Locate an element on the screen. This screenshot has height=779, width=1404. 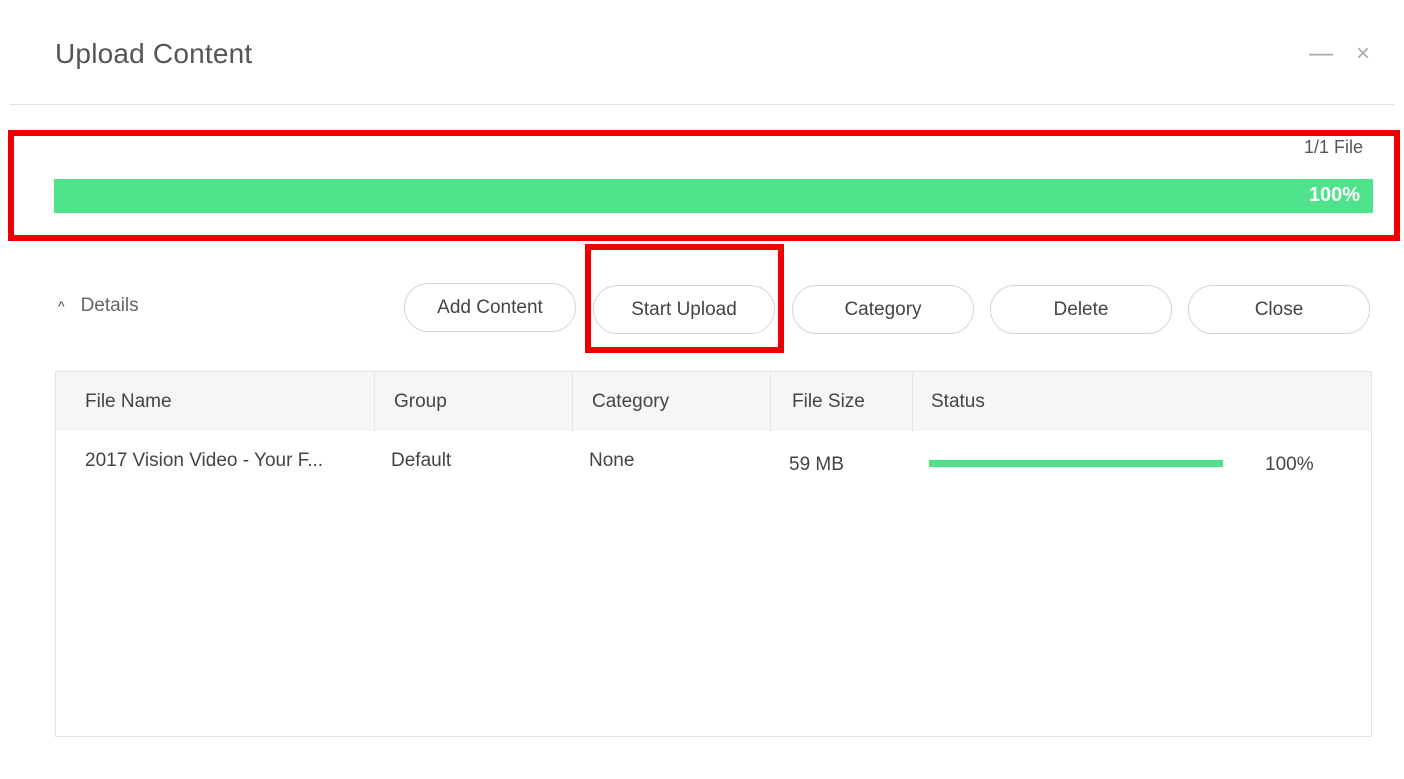
overall-progress-bar: 100% is located at coordinates (713, 196).